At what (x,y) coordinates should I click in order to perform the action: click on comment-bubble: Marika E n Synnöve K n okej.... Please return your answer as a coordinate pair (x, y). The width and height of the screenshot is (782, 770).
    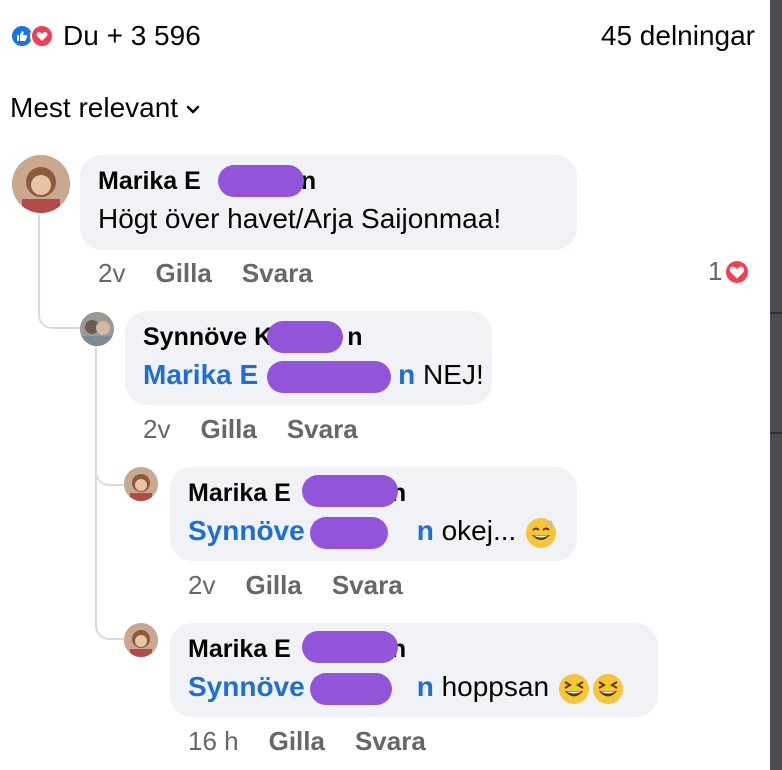
    Looking at the image, I should click on (373, 514).